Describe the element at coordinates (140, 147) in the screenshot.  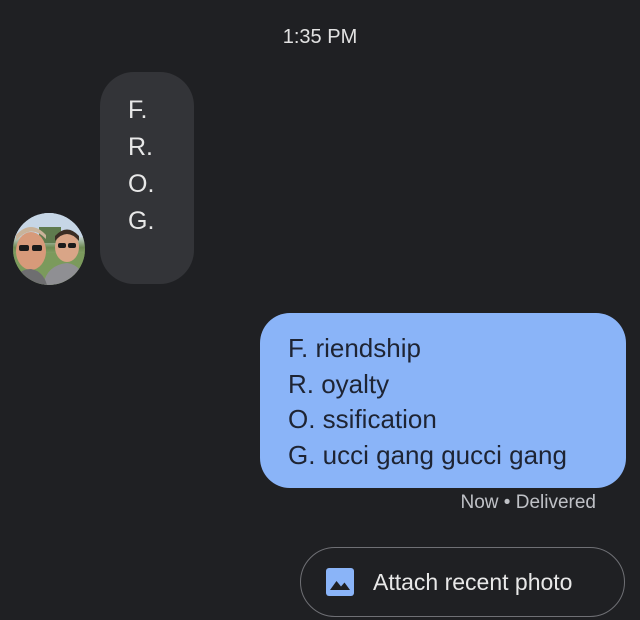
I see `incoming-message-line: R.` at that location.